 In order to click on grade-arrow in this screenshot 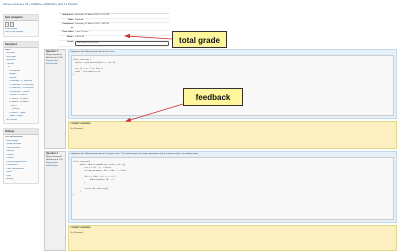, I will do `click(149, 37)`.